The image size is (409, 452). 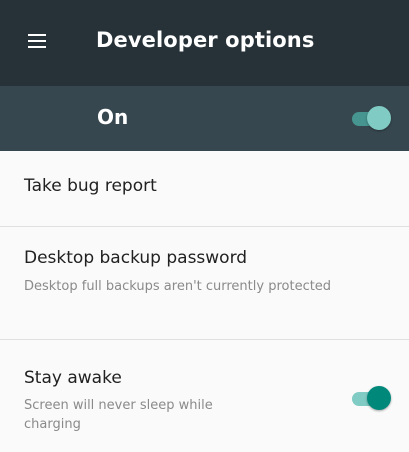 I want to click on master-toggle-switch, so click(x=370, y=118).